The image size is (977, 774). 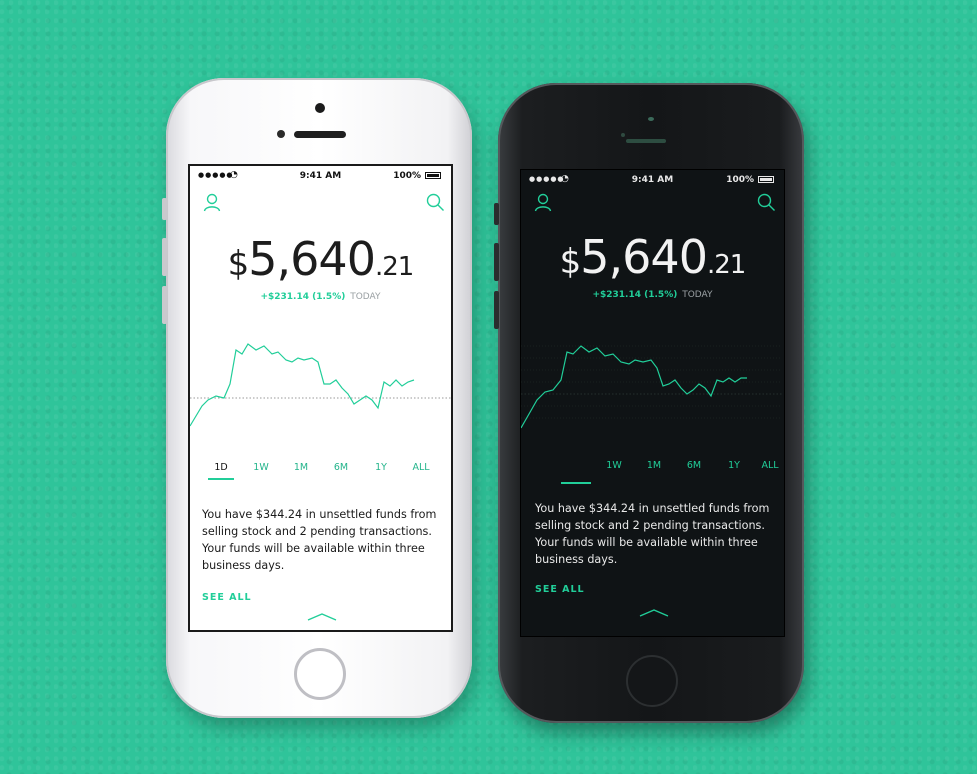 What do you see at coordinates (652, 472) in the screenshot?
I see `range-selector: 1W 1M 6M 1Y ALL` at bounding box center [652, 472].